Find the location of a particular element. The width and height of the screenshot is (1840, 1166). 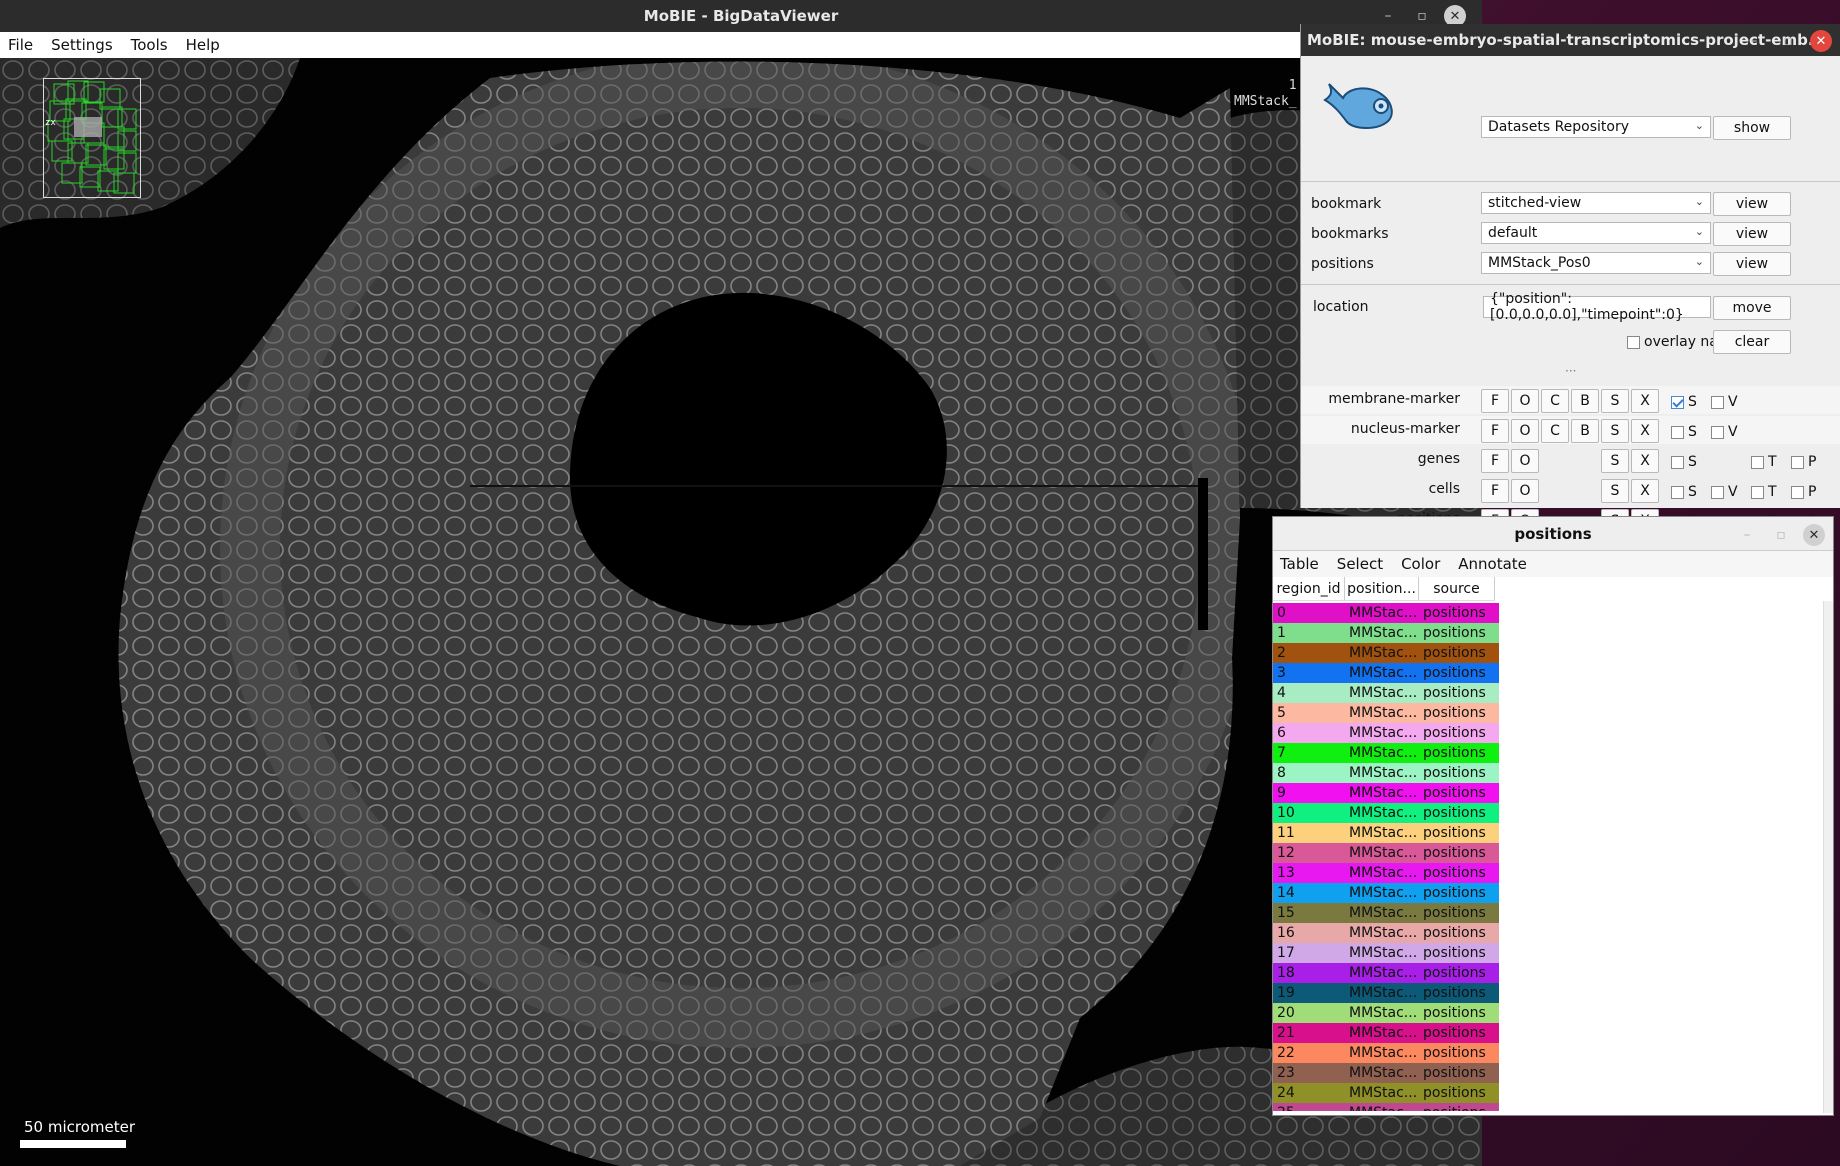

table-row: 9 MMStac... positions is located at coordinates (1386, 793).